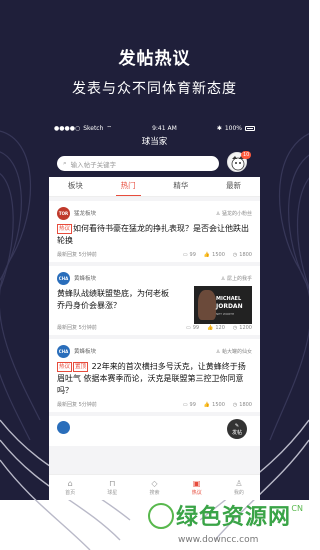 The width and height of the screenshot is (320, 550). What do you see at coordinates (70, 483) in the screenshot?
I see `home-icon: ⌂` at bounding box center [70, 483].